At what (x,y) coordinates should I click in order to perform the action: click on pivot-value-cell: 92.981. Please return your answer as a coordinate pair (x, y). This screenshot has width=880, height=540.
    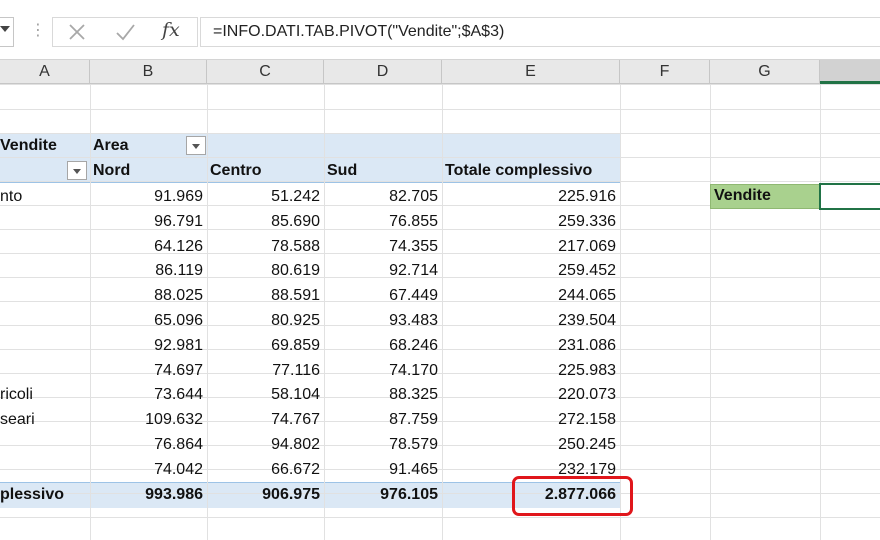
    Looking at the image, I should click on (146, 346).